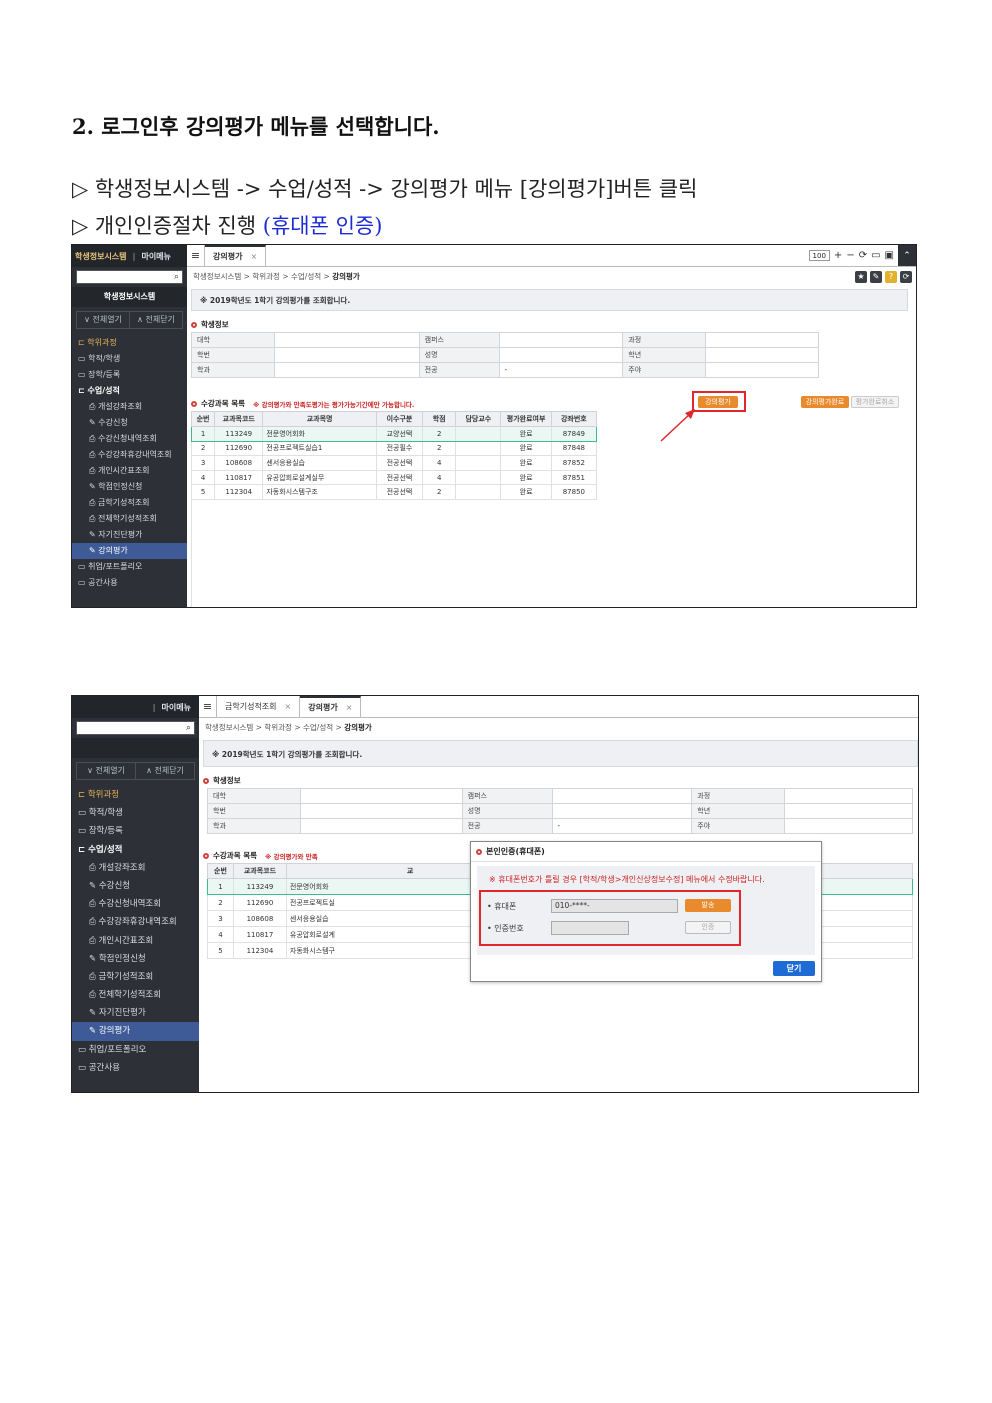  Describe the element at coordinates (478, 463) in the screenshot. I see `table-cell` at that location.